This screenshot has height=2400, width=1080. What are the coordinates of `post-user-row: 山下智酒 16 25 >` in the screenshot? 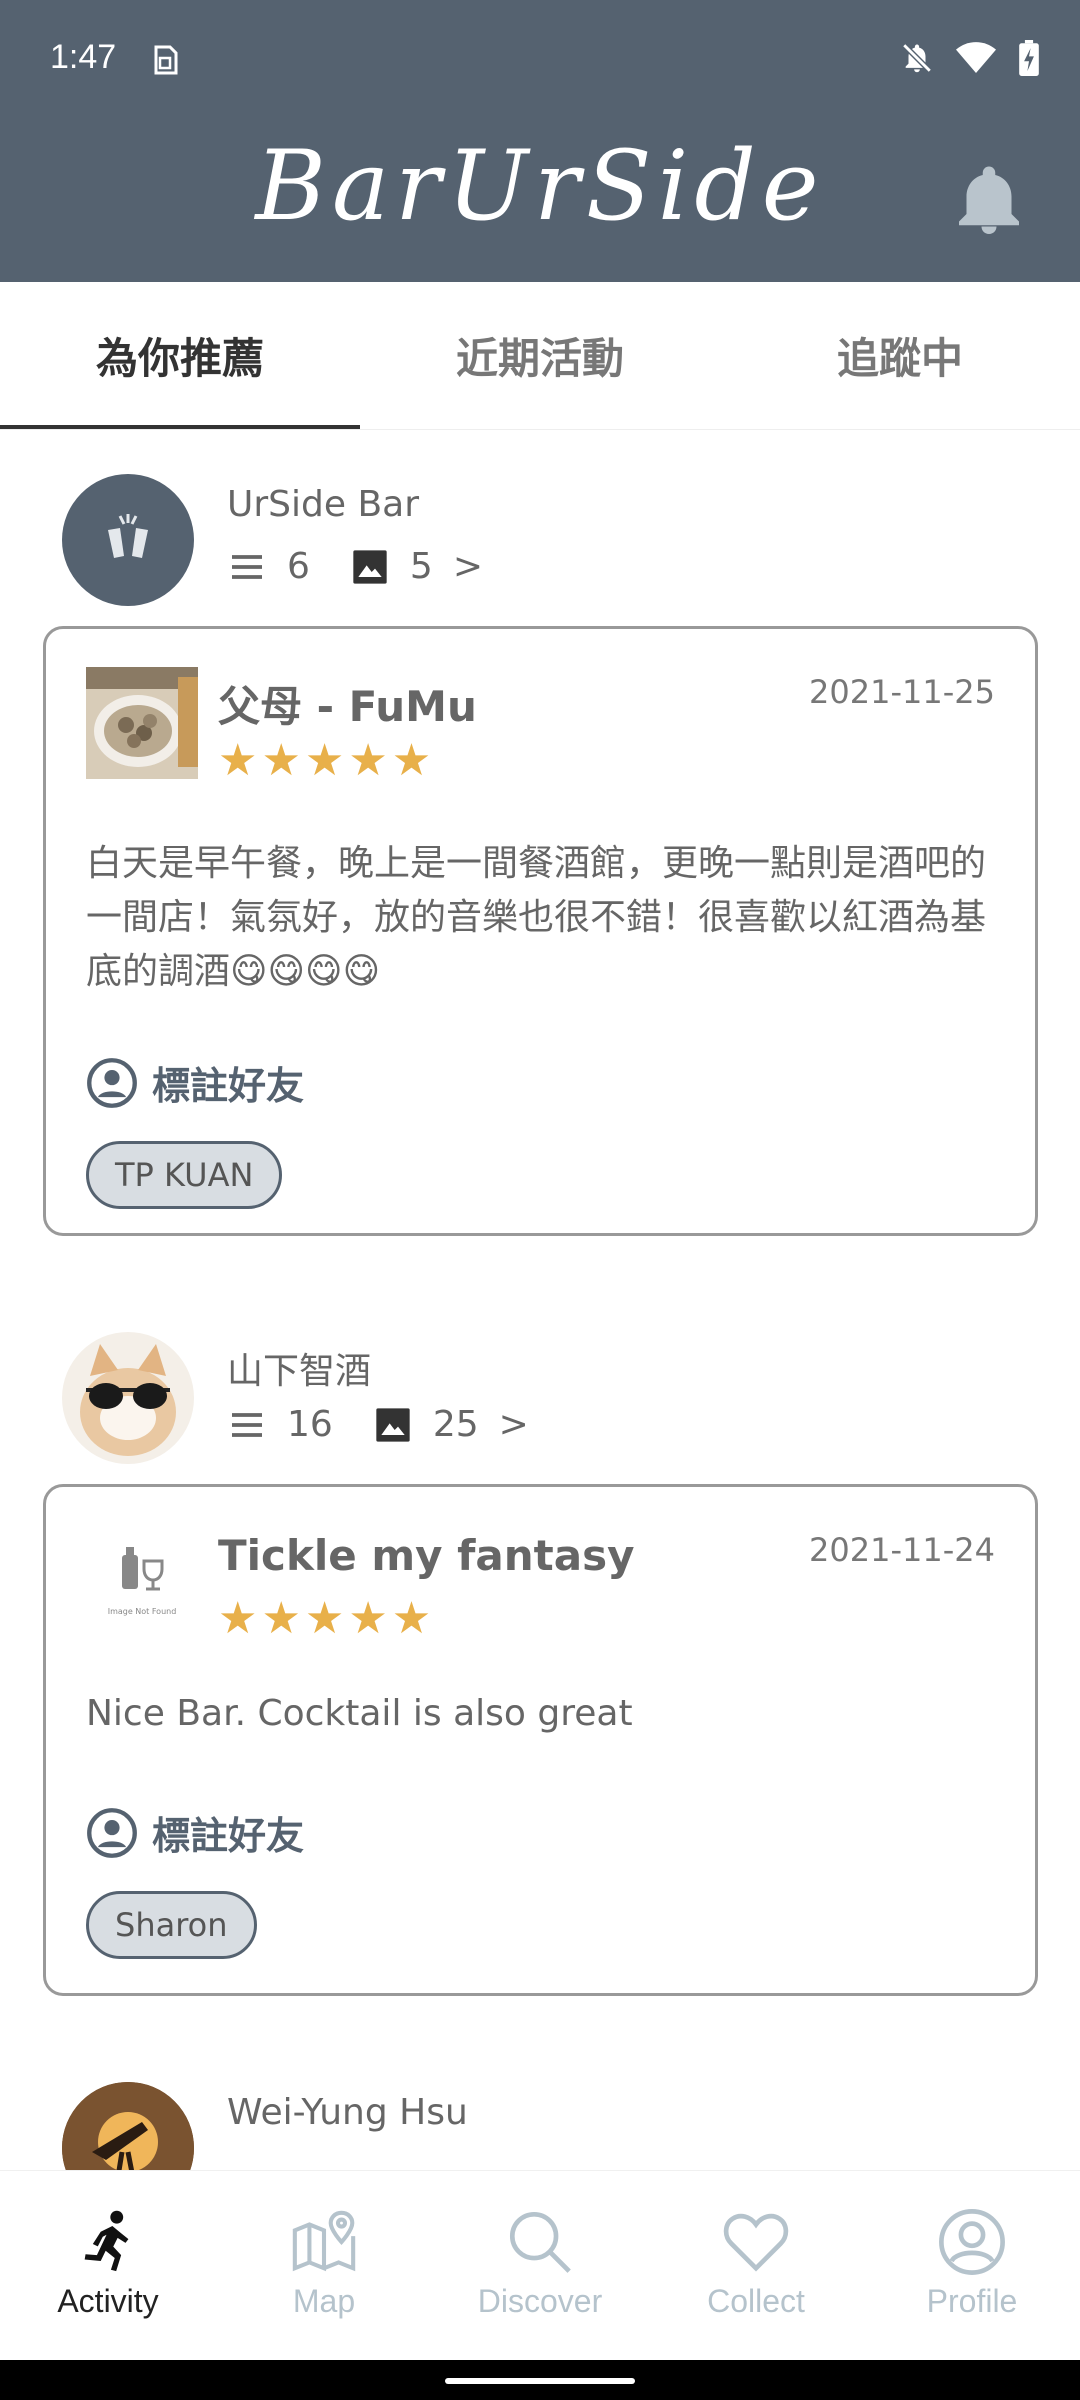 It's located at (542, 1399).